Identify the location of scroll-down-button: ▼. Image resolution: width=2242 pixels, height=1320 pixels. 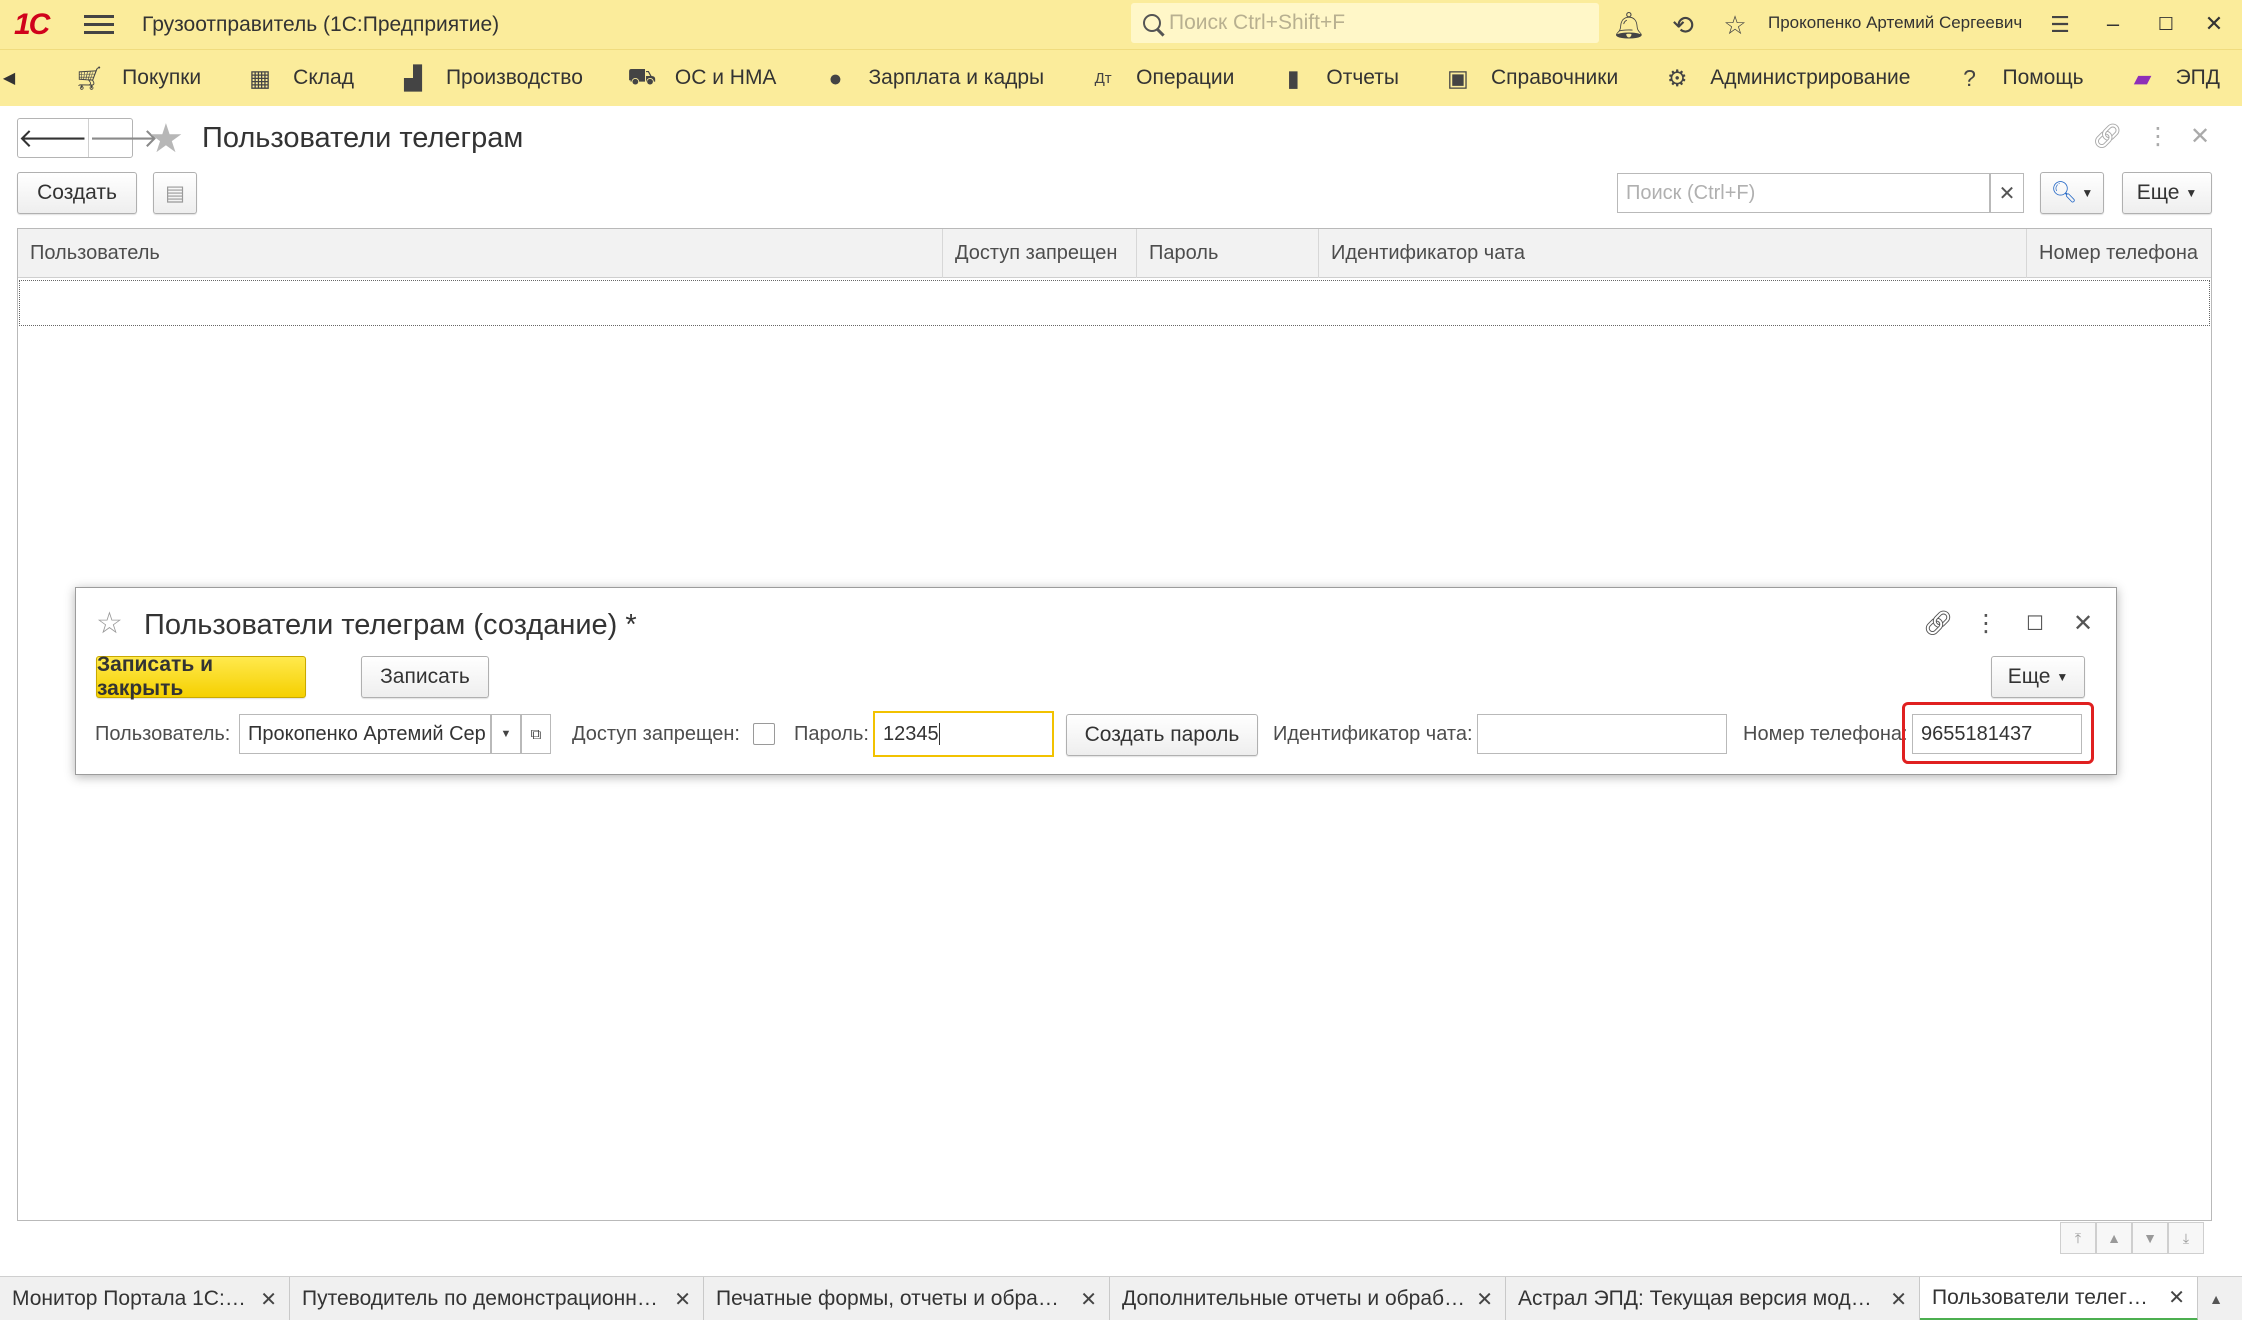
(2150, 1238).